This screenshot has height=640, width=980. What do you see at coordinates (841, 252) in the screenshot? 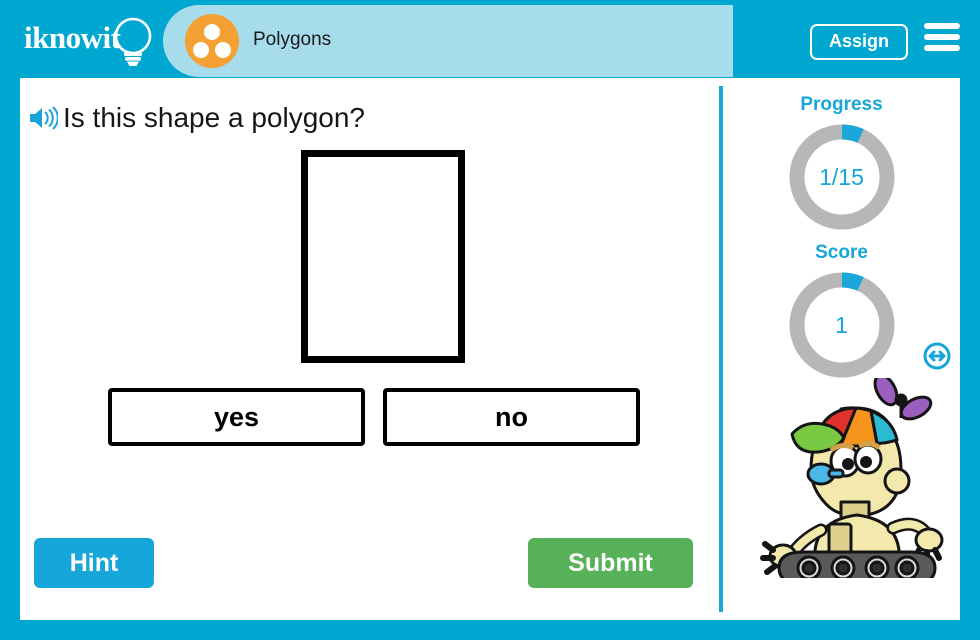
I see `score-label: Score` at bounding box center [841, 252].